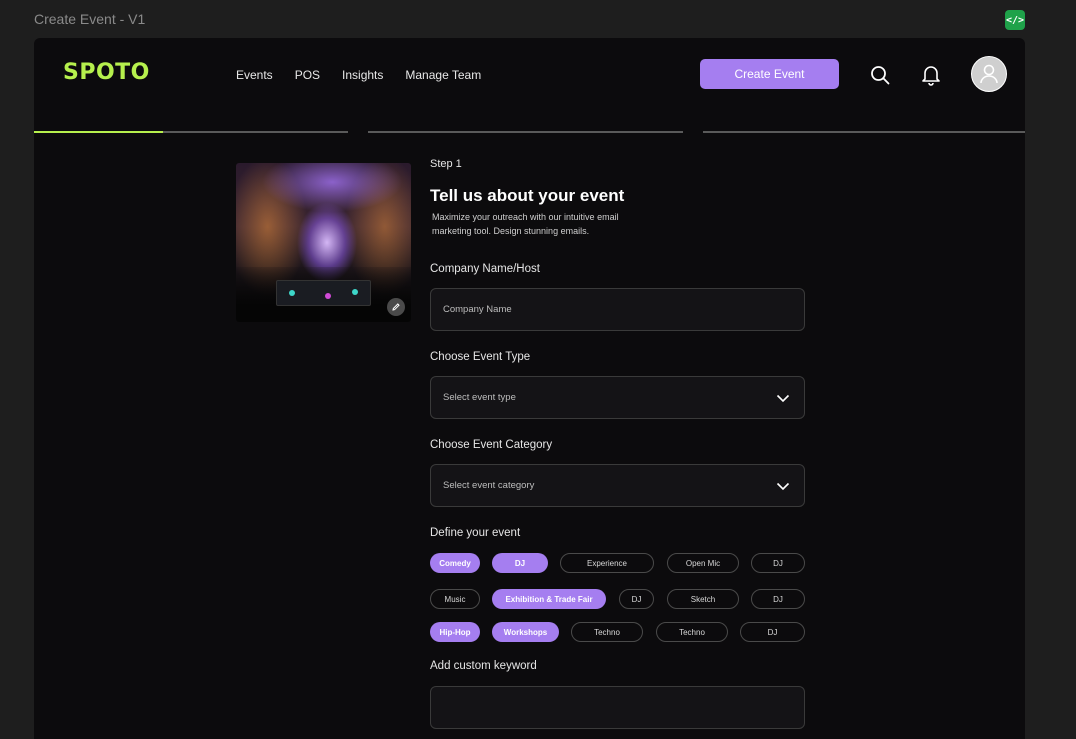 The width and height of the screenshot is (1076, 739). I want to click on tag-chip: Experience, so click(607, 563).